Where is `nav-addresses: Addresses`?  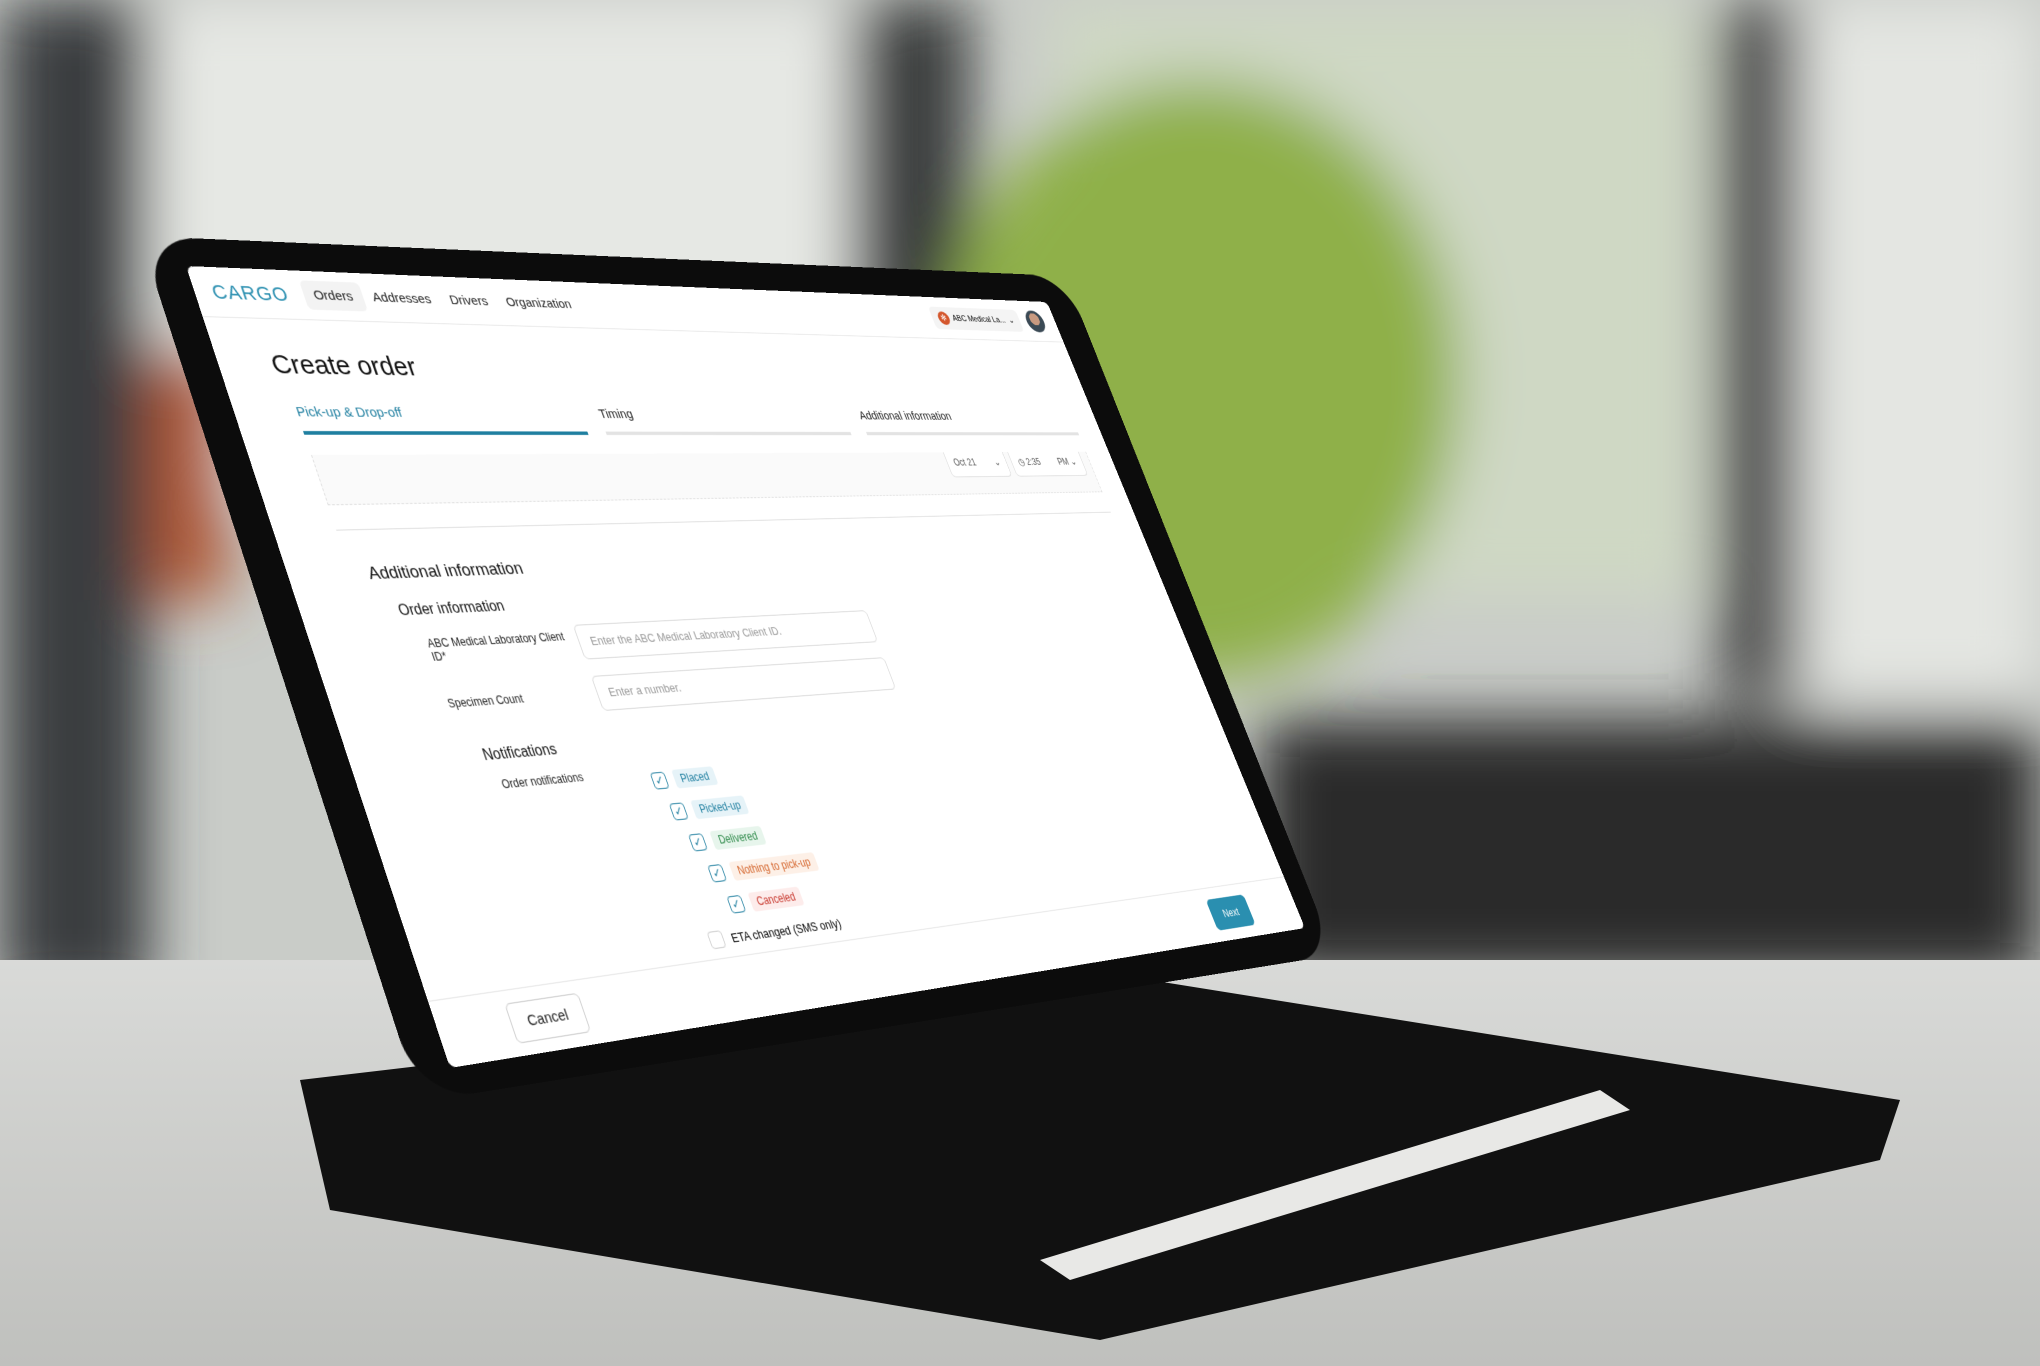
nav-addresses: Addresses is located at coordinates (402, 298).